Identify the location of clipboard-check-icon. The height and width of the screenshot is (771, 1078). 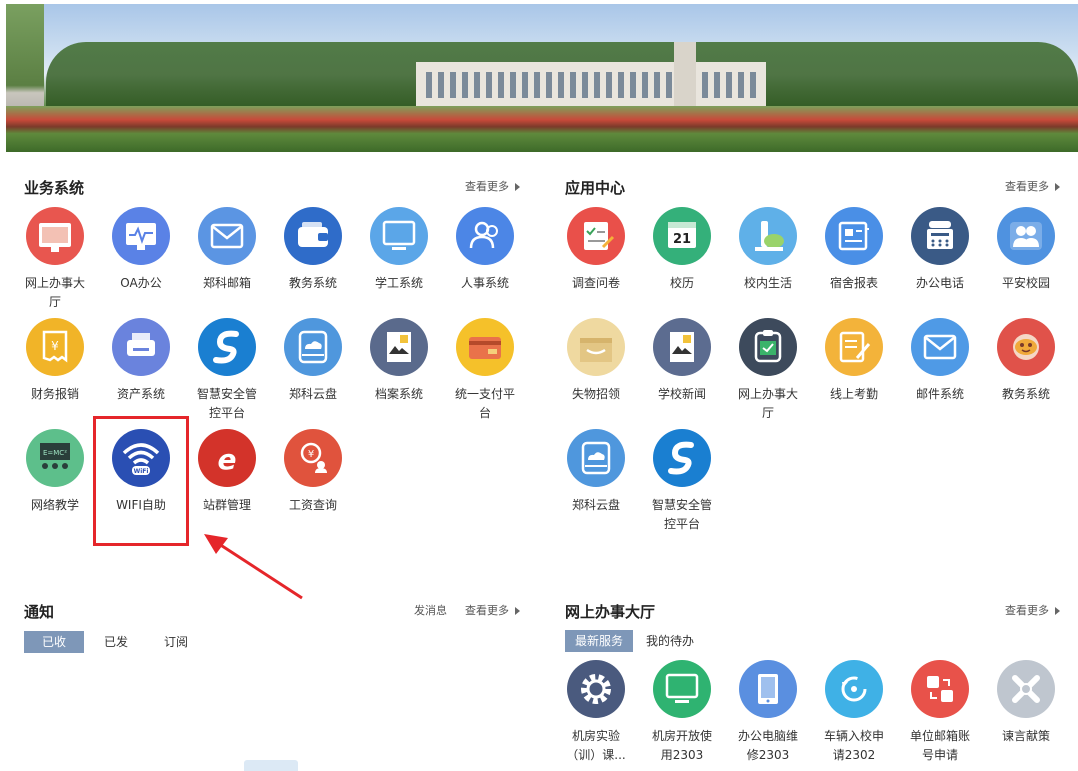
(768, 347).